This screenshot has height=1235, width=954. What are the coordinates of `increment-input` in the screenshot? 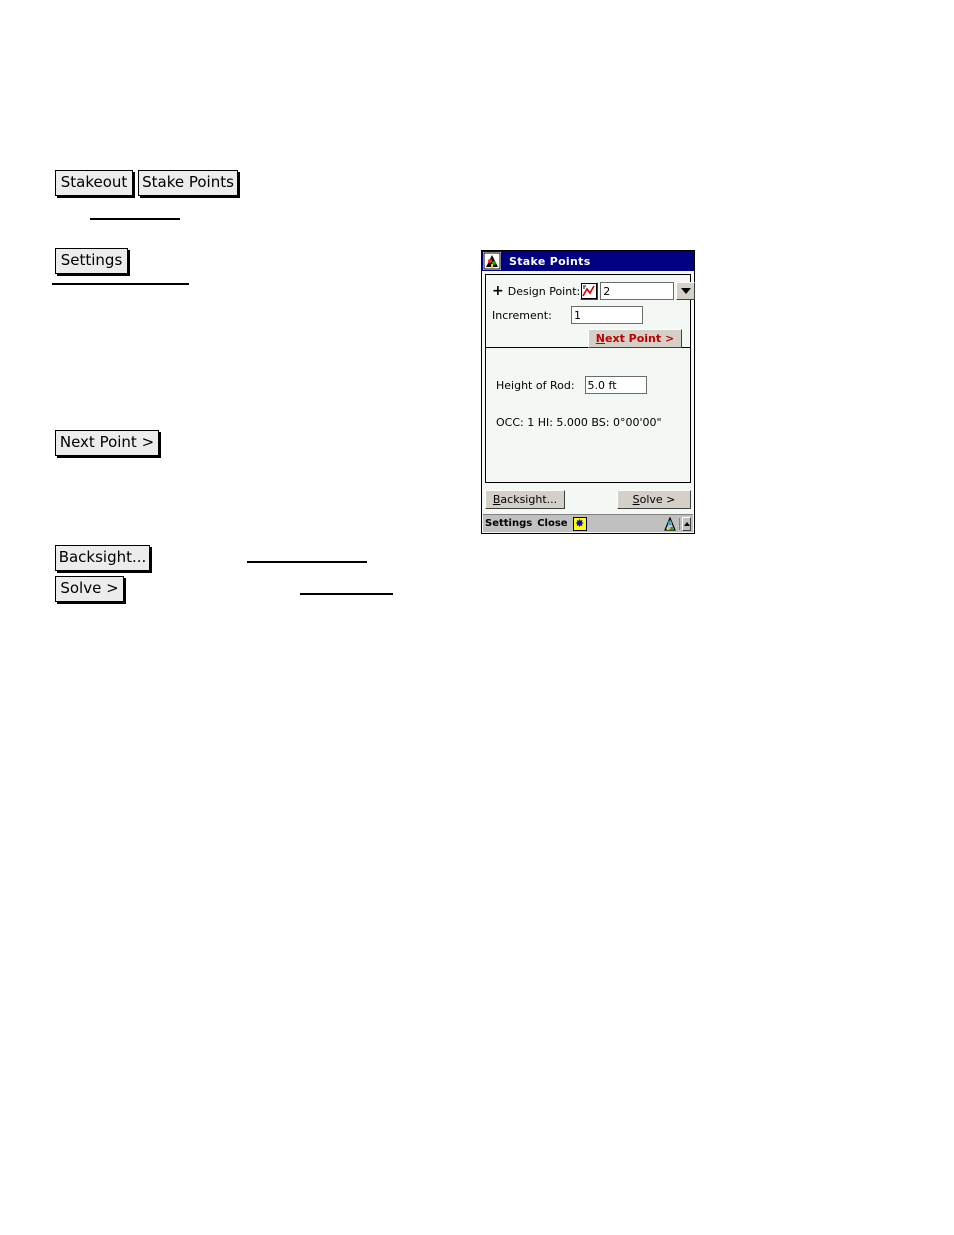 It's located at (607, 315).